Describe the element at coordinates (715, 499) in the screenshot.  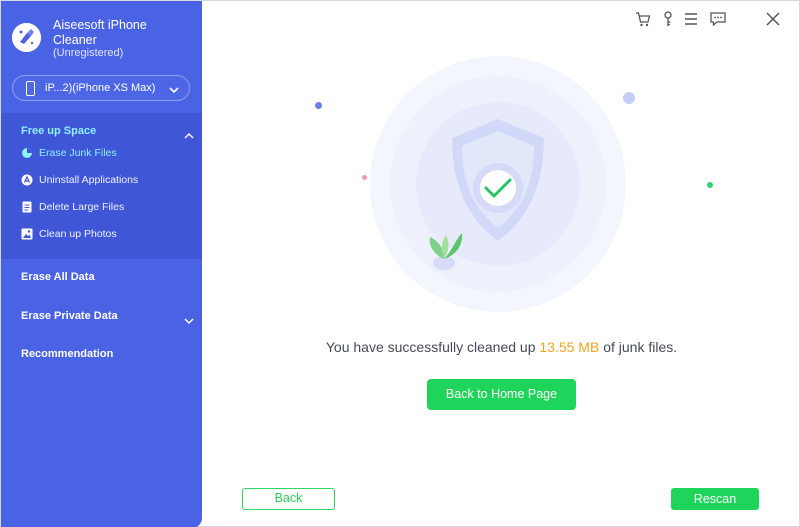
I see `rescan-button: Rescan` at that location.